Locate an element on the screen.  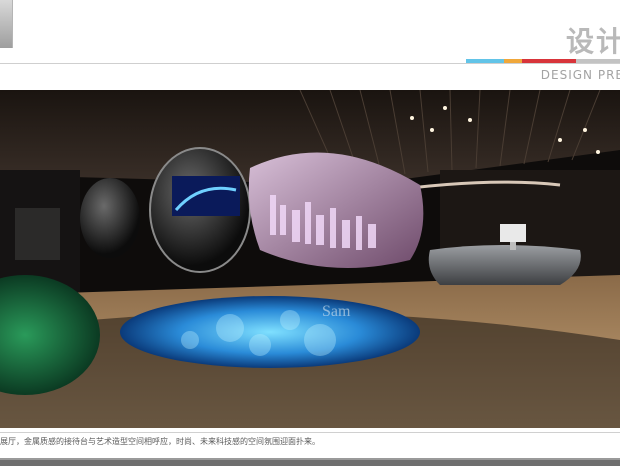
image-caption: 展厅，金属质感的接待台与艺术造型空间相呼应，时尚、未来科技感的空间氛围迎面扑来。 is located at coordinates (160, 441).